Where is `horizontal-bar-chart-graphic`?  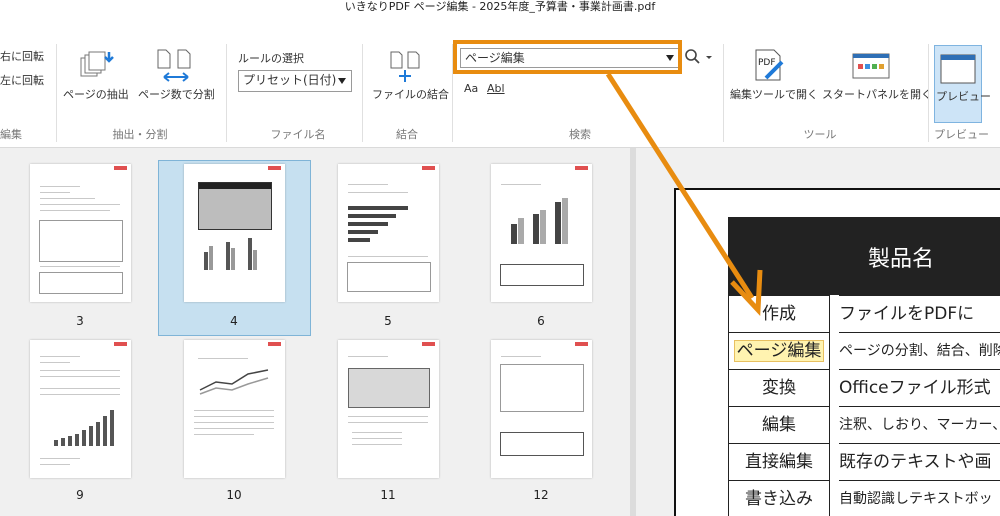 horizontal-bar-chart-graphic is located at coordinates (378, 224).